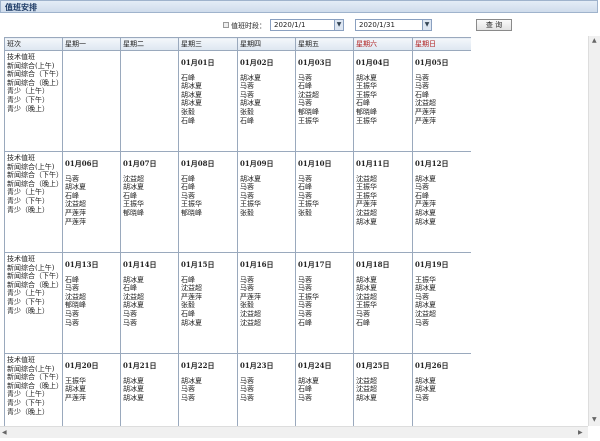 This screenshot has width=600, height=441. What do you see at coordinates (373, 365) in the screenshot?
I see `day-date: 01月25日` at bounding box center [373, 365].